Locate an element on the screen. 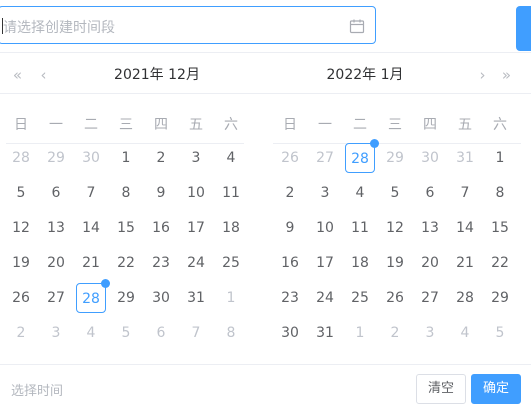  adjacent-month-date-cell: 8 is located at coordinates (231, 333).